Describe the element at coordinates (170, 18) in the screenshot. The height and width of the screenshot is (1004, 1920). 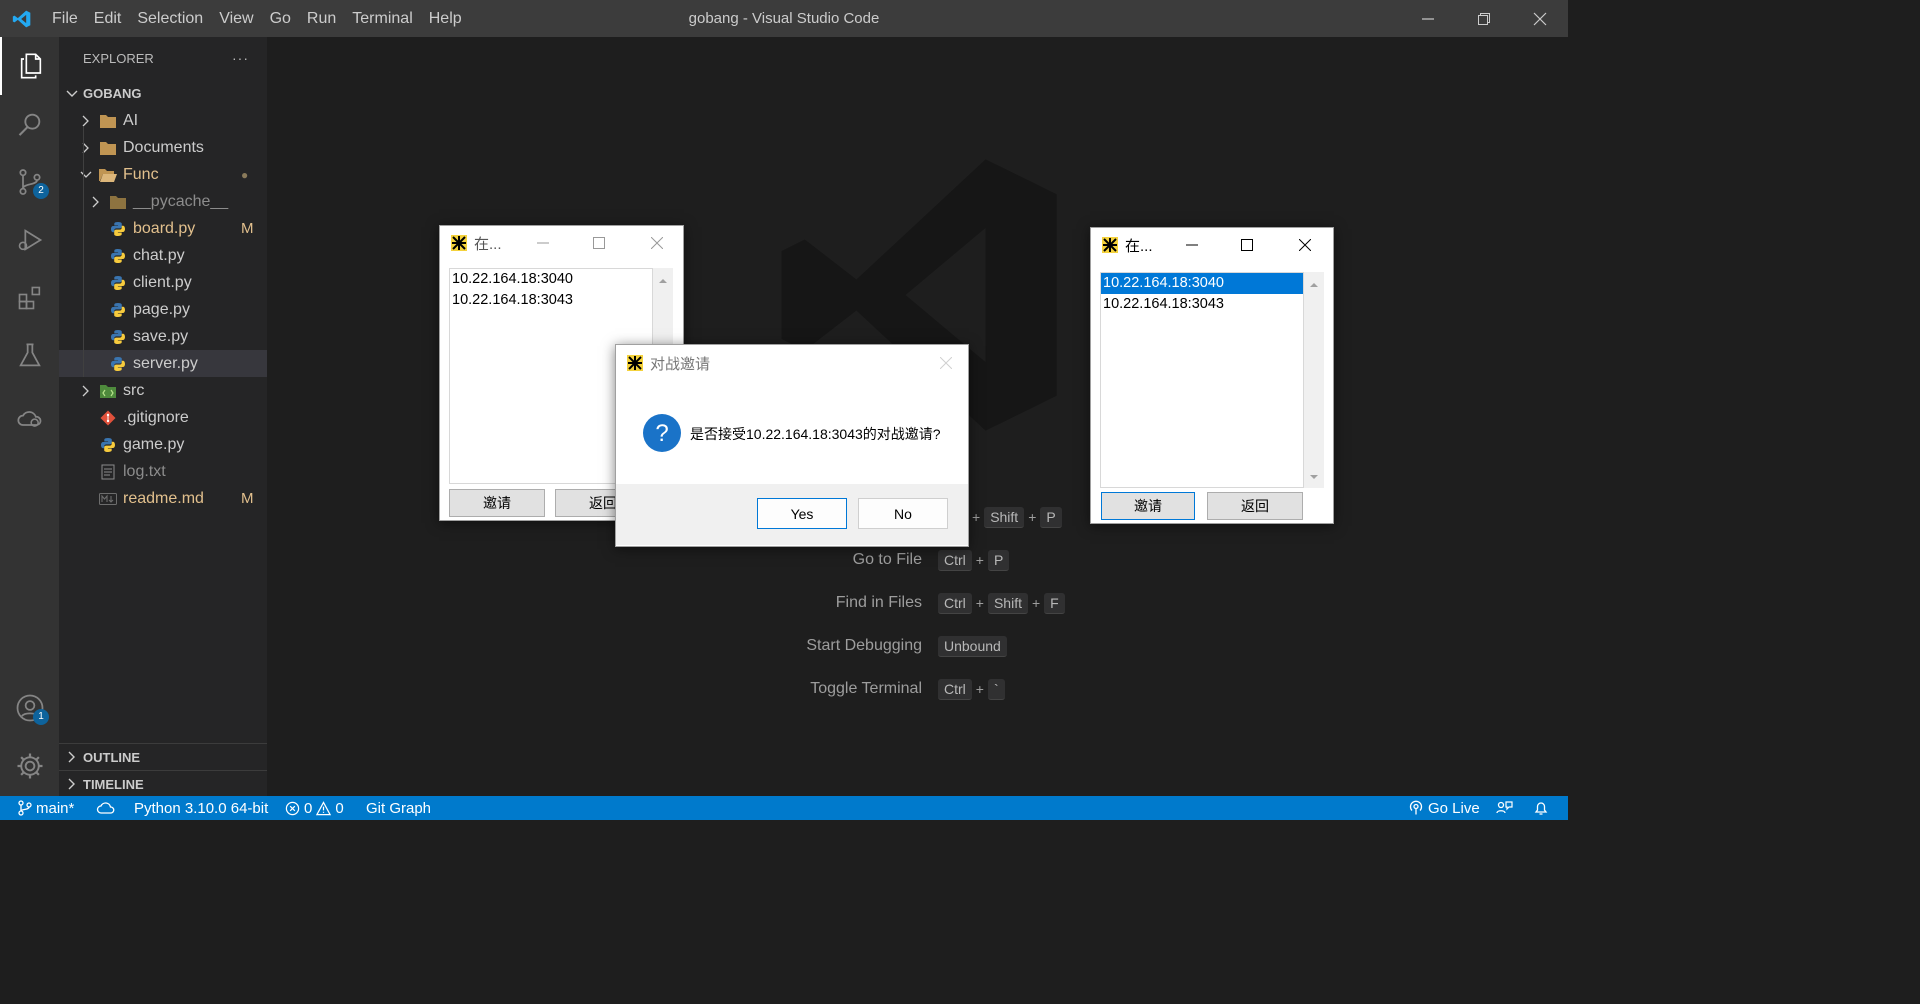
I see `menu-selection: Selection` at that location.